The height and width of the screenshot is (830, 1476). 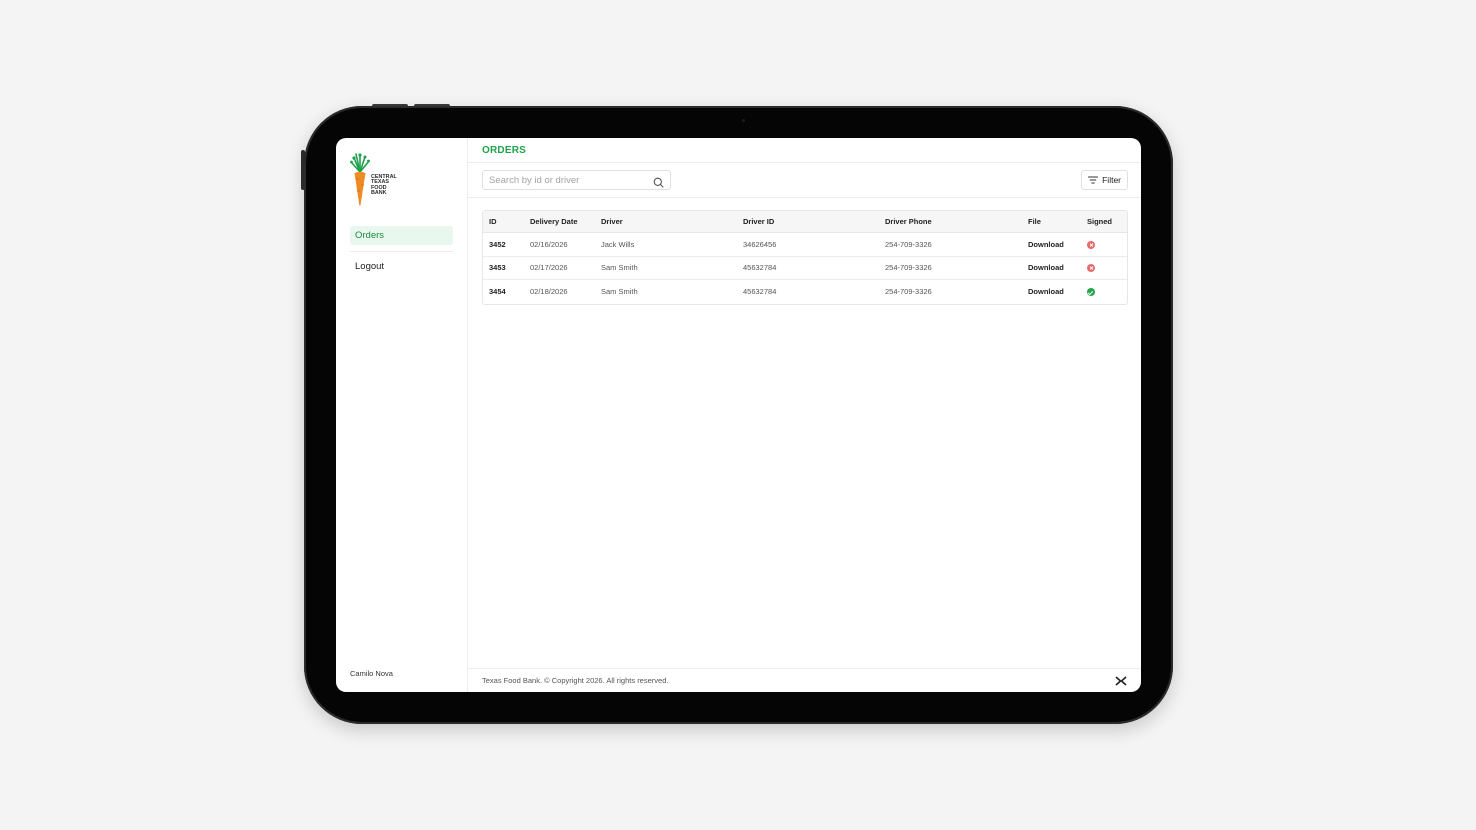 What do you see at coordinates (371, 673) in the screenshot?
I see `current-user-name: Camilo Nova` at bounding box center [371, 673].